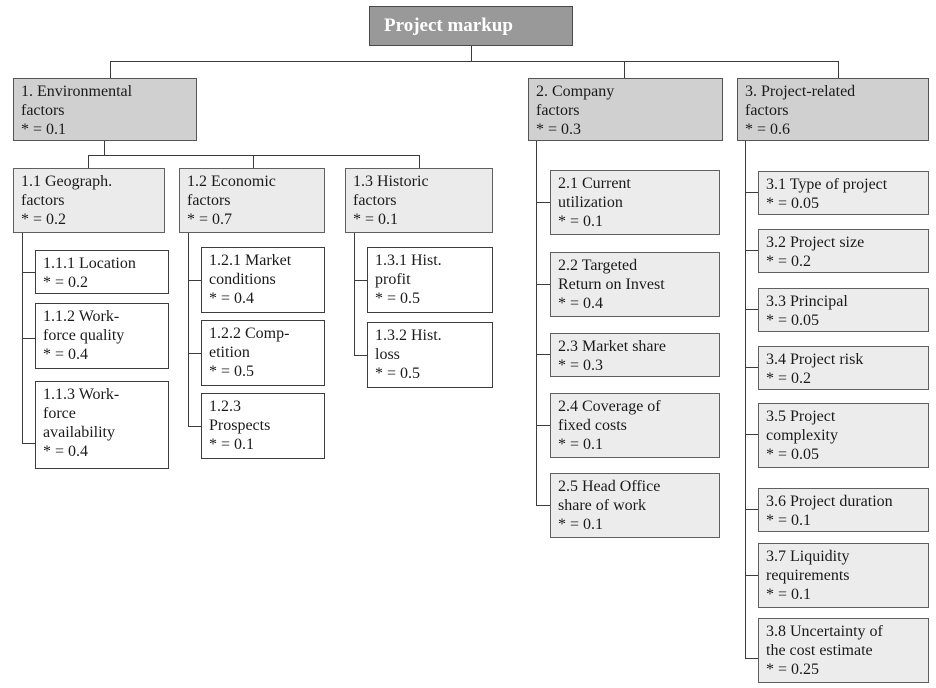 The height and width of the screenshot is (688, 936). Describe the element at coordinates (594, 193) in the screenshot. I see `node-2-1-label: 2.1 Current utilization` at that location.